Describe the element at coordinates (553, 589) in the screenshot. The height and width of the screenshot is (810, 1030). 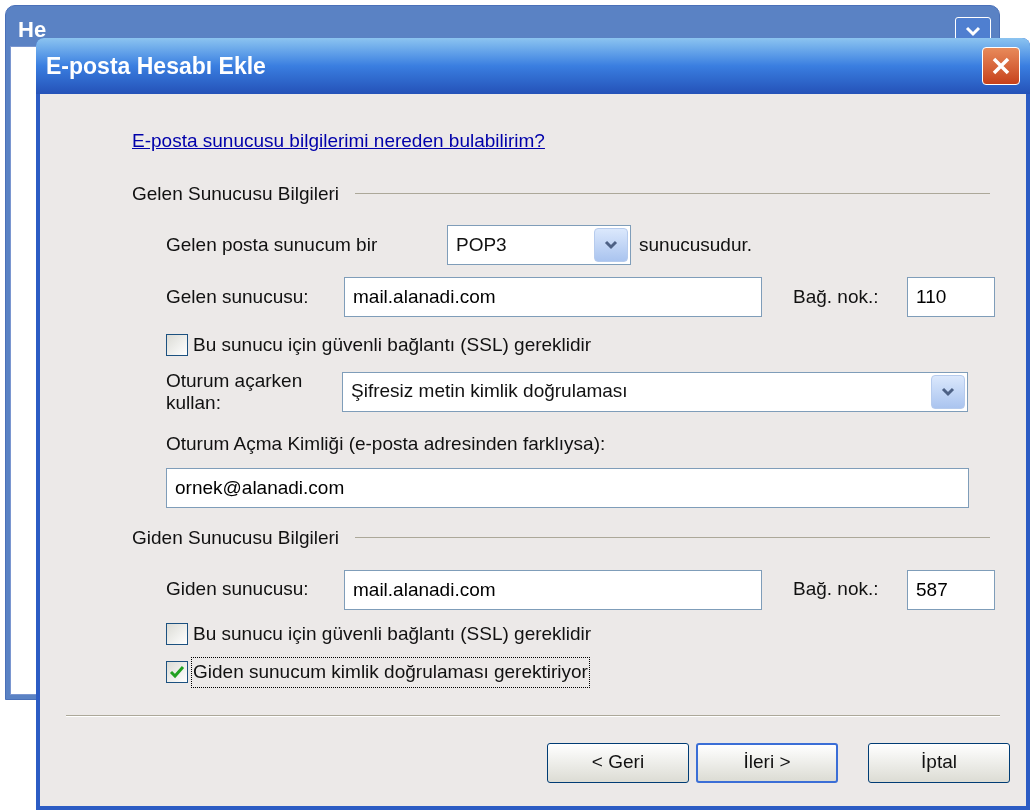
I see `outgoing-server-field: mail.alanadi.com` at that location.